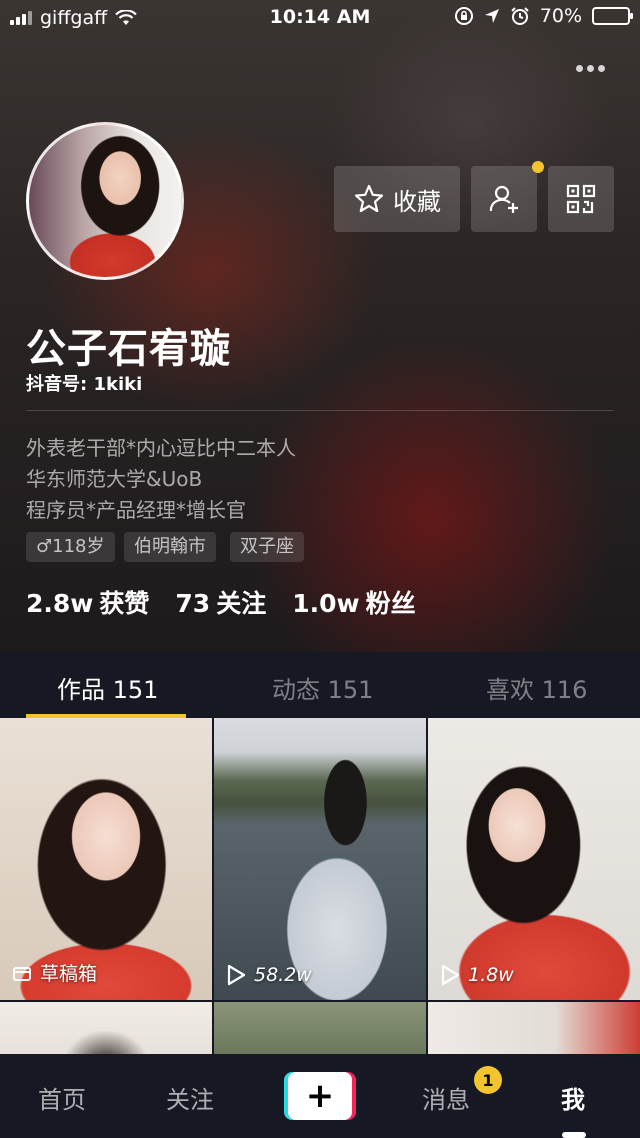 Image resolution: width=640 pixels, height=1138 pixels. I want to click on status-right: 70%, so click(543, 16).